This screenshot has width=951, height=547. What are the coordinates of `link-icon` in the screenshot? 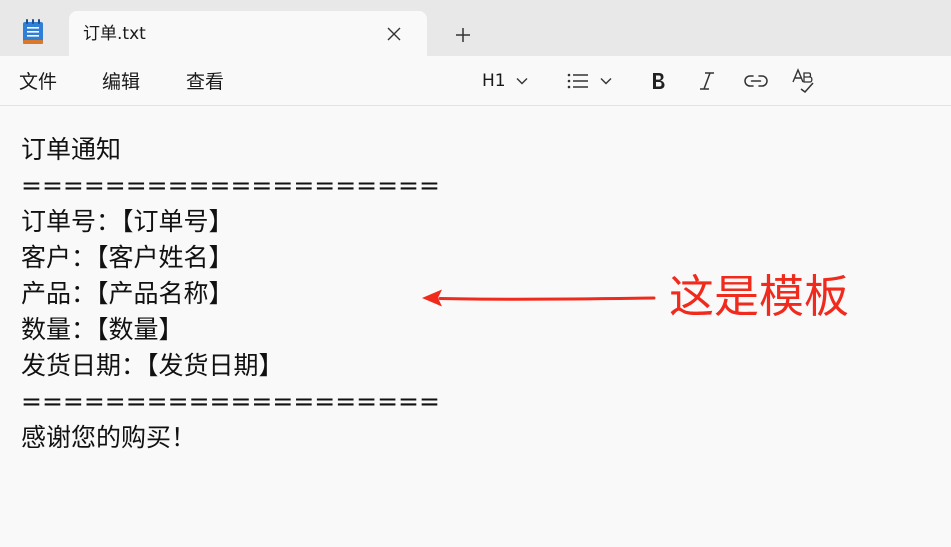 It's located at (756, 81).